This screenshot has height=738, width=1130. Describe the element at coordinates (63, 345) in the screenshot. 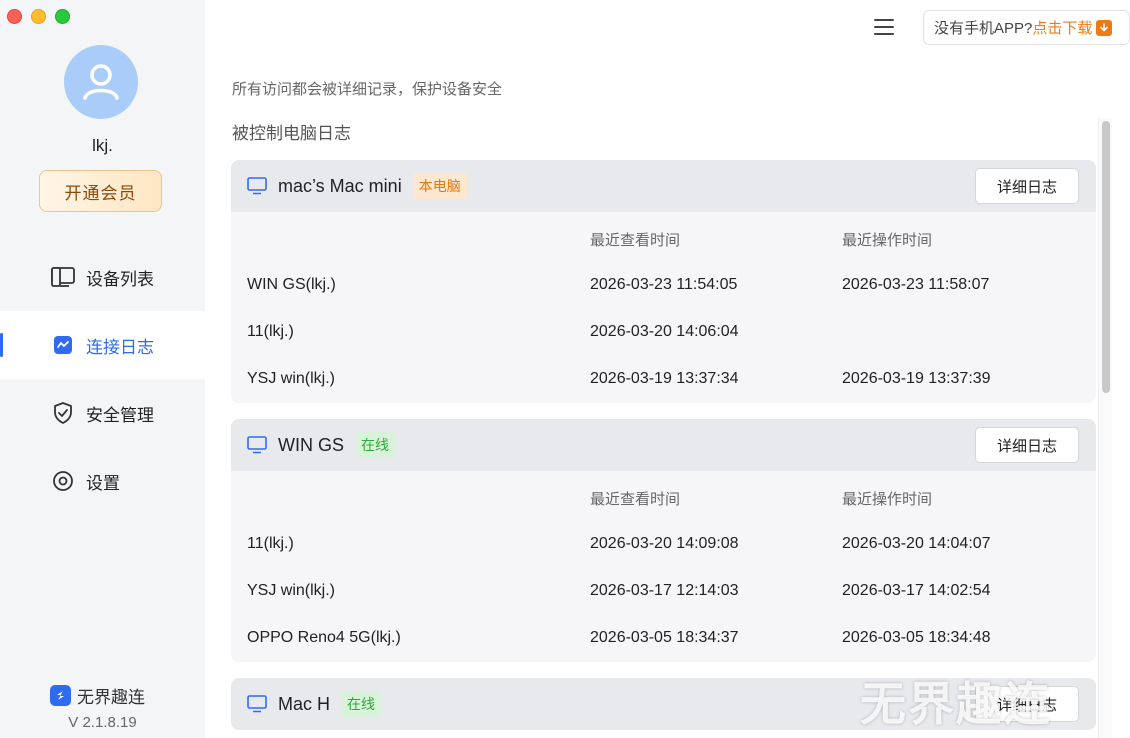

I see `connection-log-icon` at that location.